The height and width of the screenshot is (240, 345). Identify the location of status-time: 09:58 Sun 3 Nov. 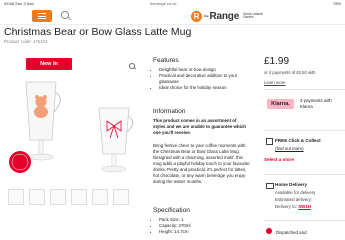
(19, 3).